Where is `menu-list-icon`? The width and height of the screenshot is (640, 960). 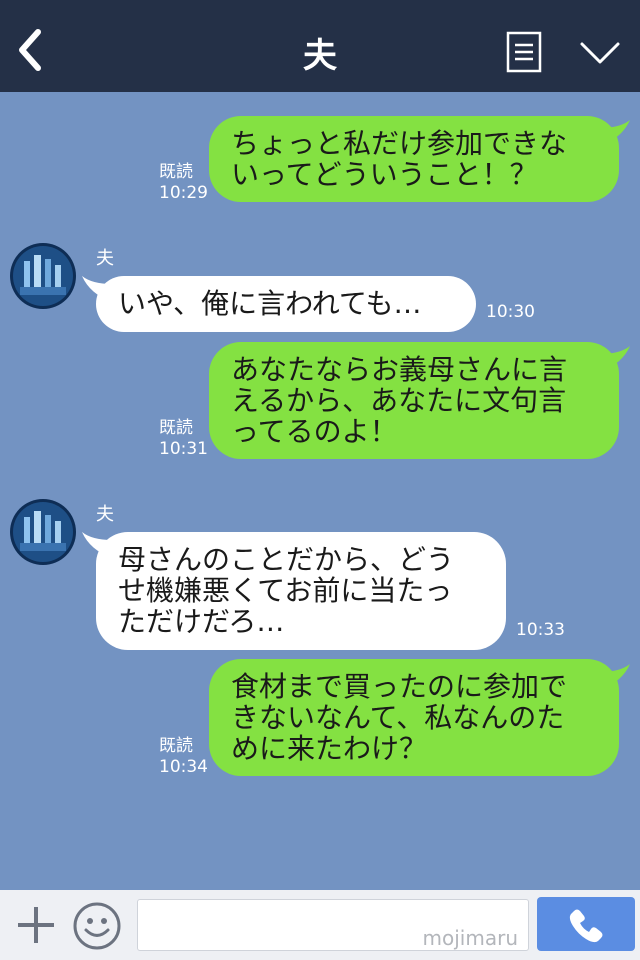 menu-list-icon is located at coordinates (524, 52).